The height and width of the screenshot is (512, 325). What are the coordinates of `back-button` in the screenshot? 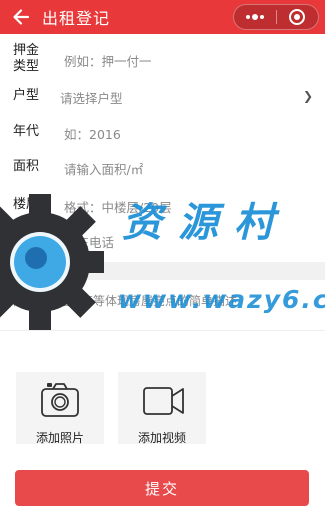 It's located at (21, 17).